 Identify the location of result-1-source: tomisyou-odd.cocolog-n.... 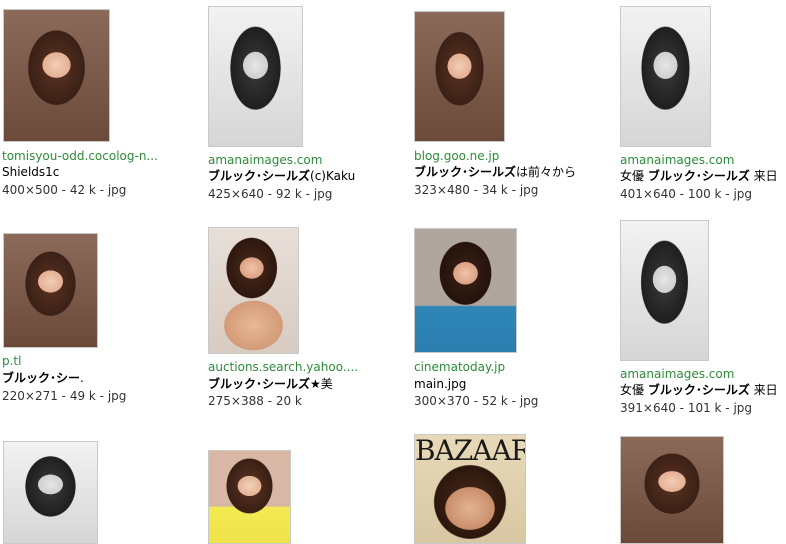
(80, 156).